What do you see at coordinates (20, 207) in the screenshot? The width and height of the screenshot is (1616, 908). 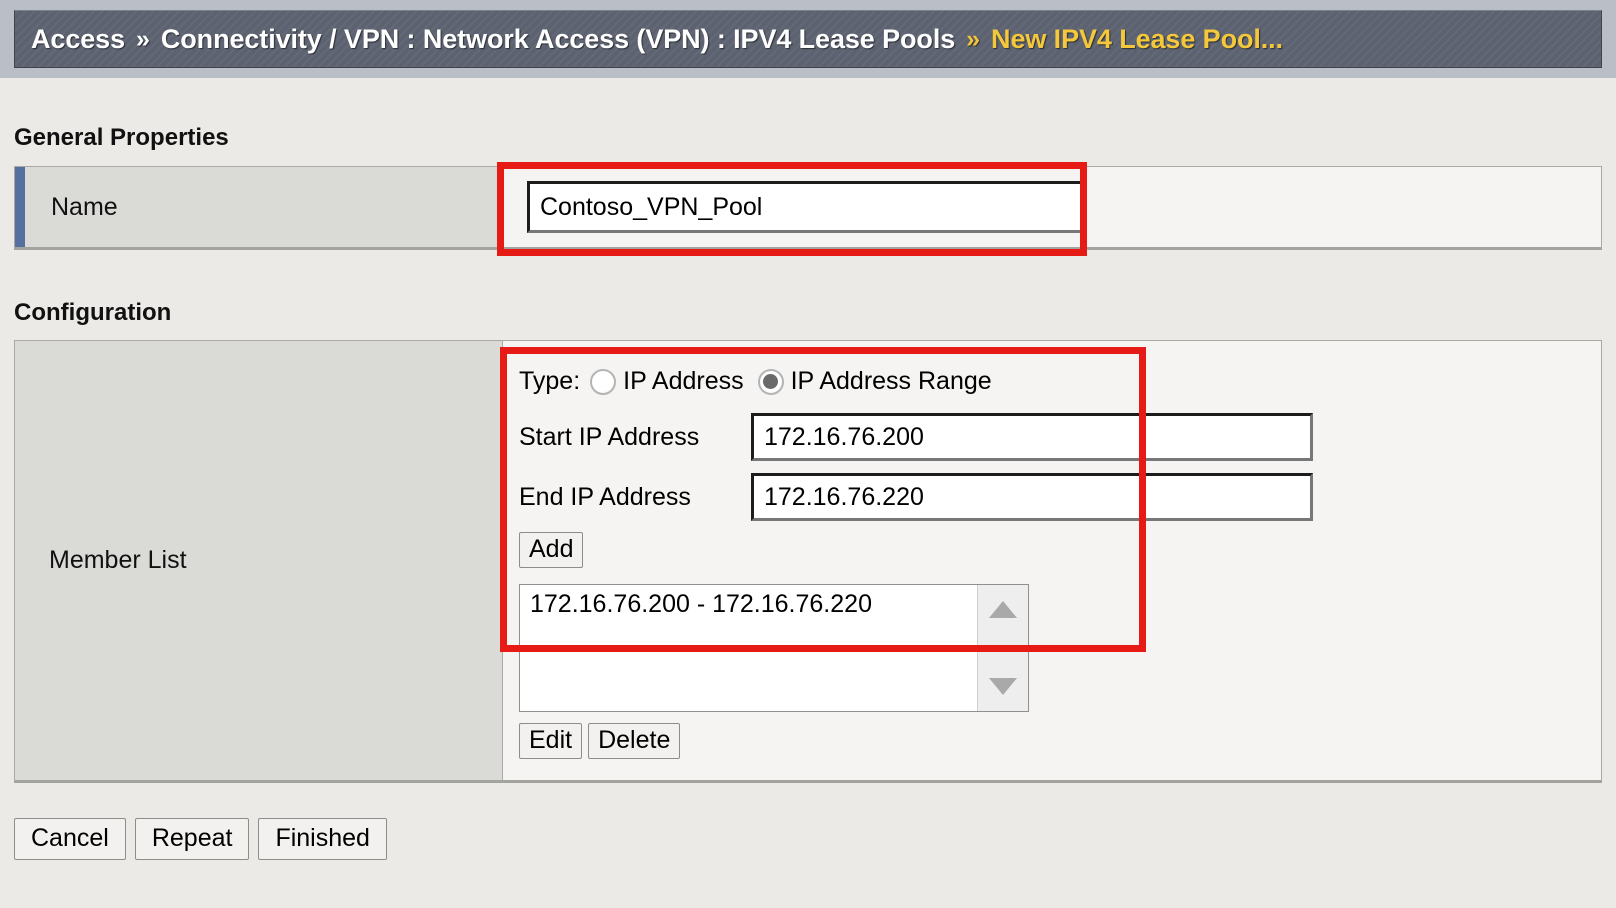 I see `required-field-marker` at bounding box center [20, 207].